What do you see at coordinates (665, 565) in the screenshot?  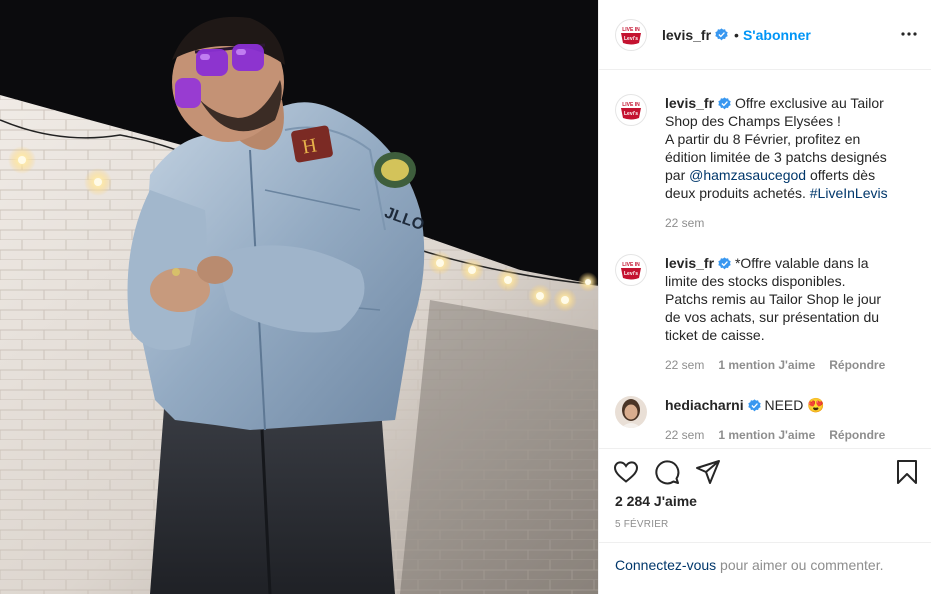 I see `login-link: Connectez-vous` at bounding box center [665, 565].